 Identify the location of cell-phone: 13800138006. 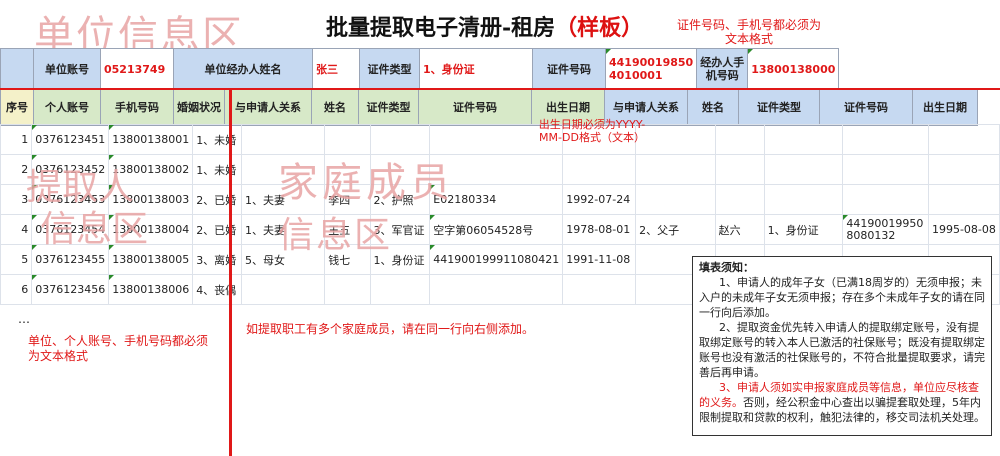
(151, 289).